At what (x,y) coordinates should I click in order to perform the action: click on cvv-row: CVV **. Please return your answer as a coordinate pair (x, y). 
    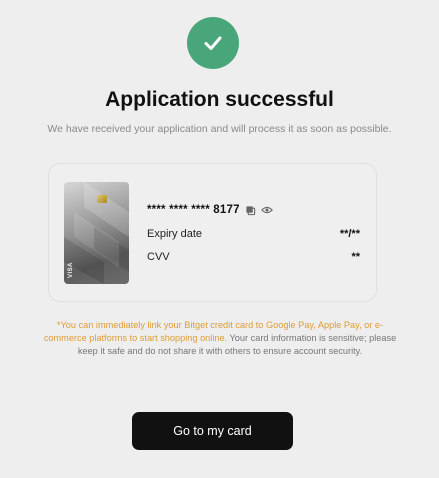
    Looking at the image, I should click on (253, 257).